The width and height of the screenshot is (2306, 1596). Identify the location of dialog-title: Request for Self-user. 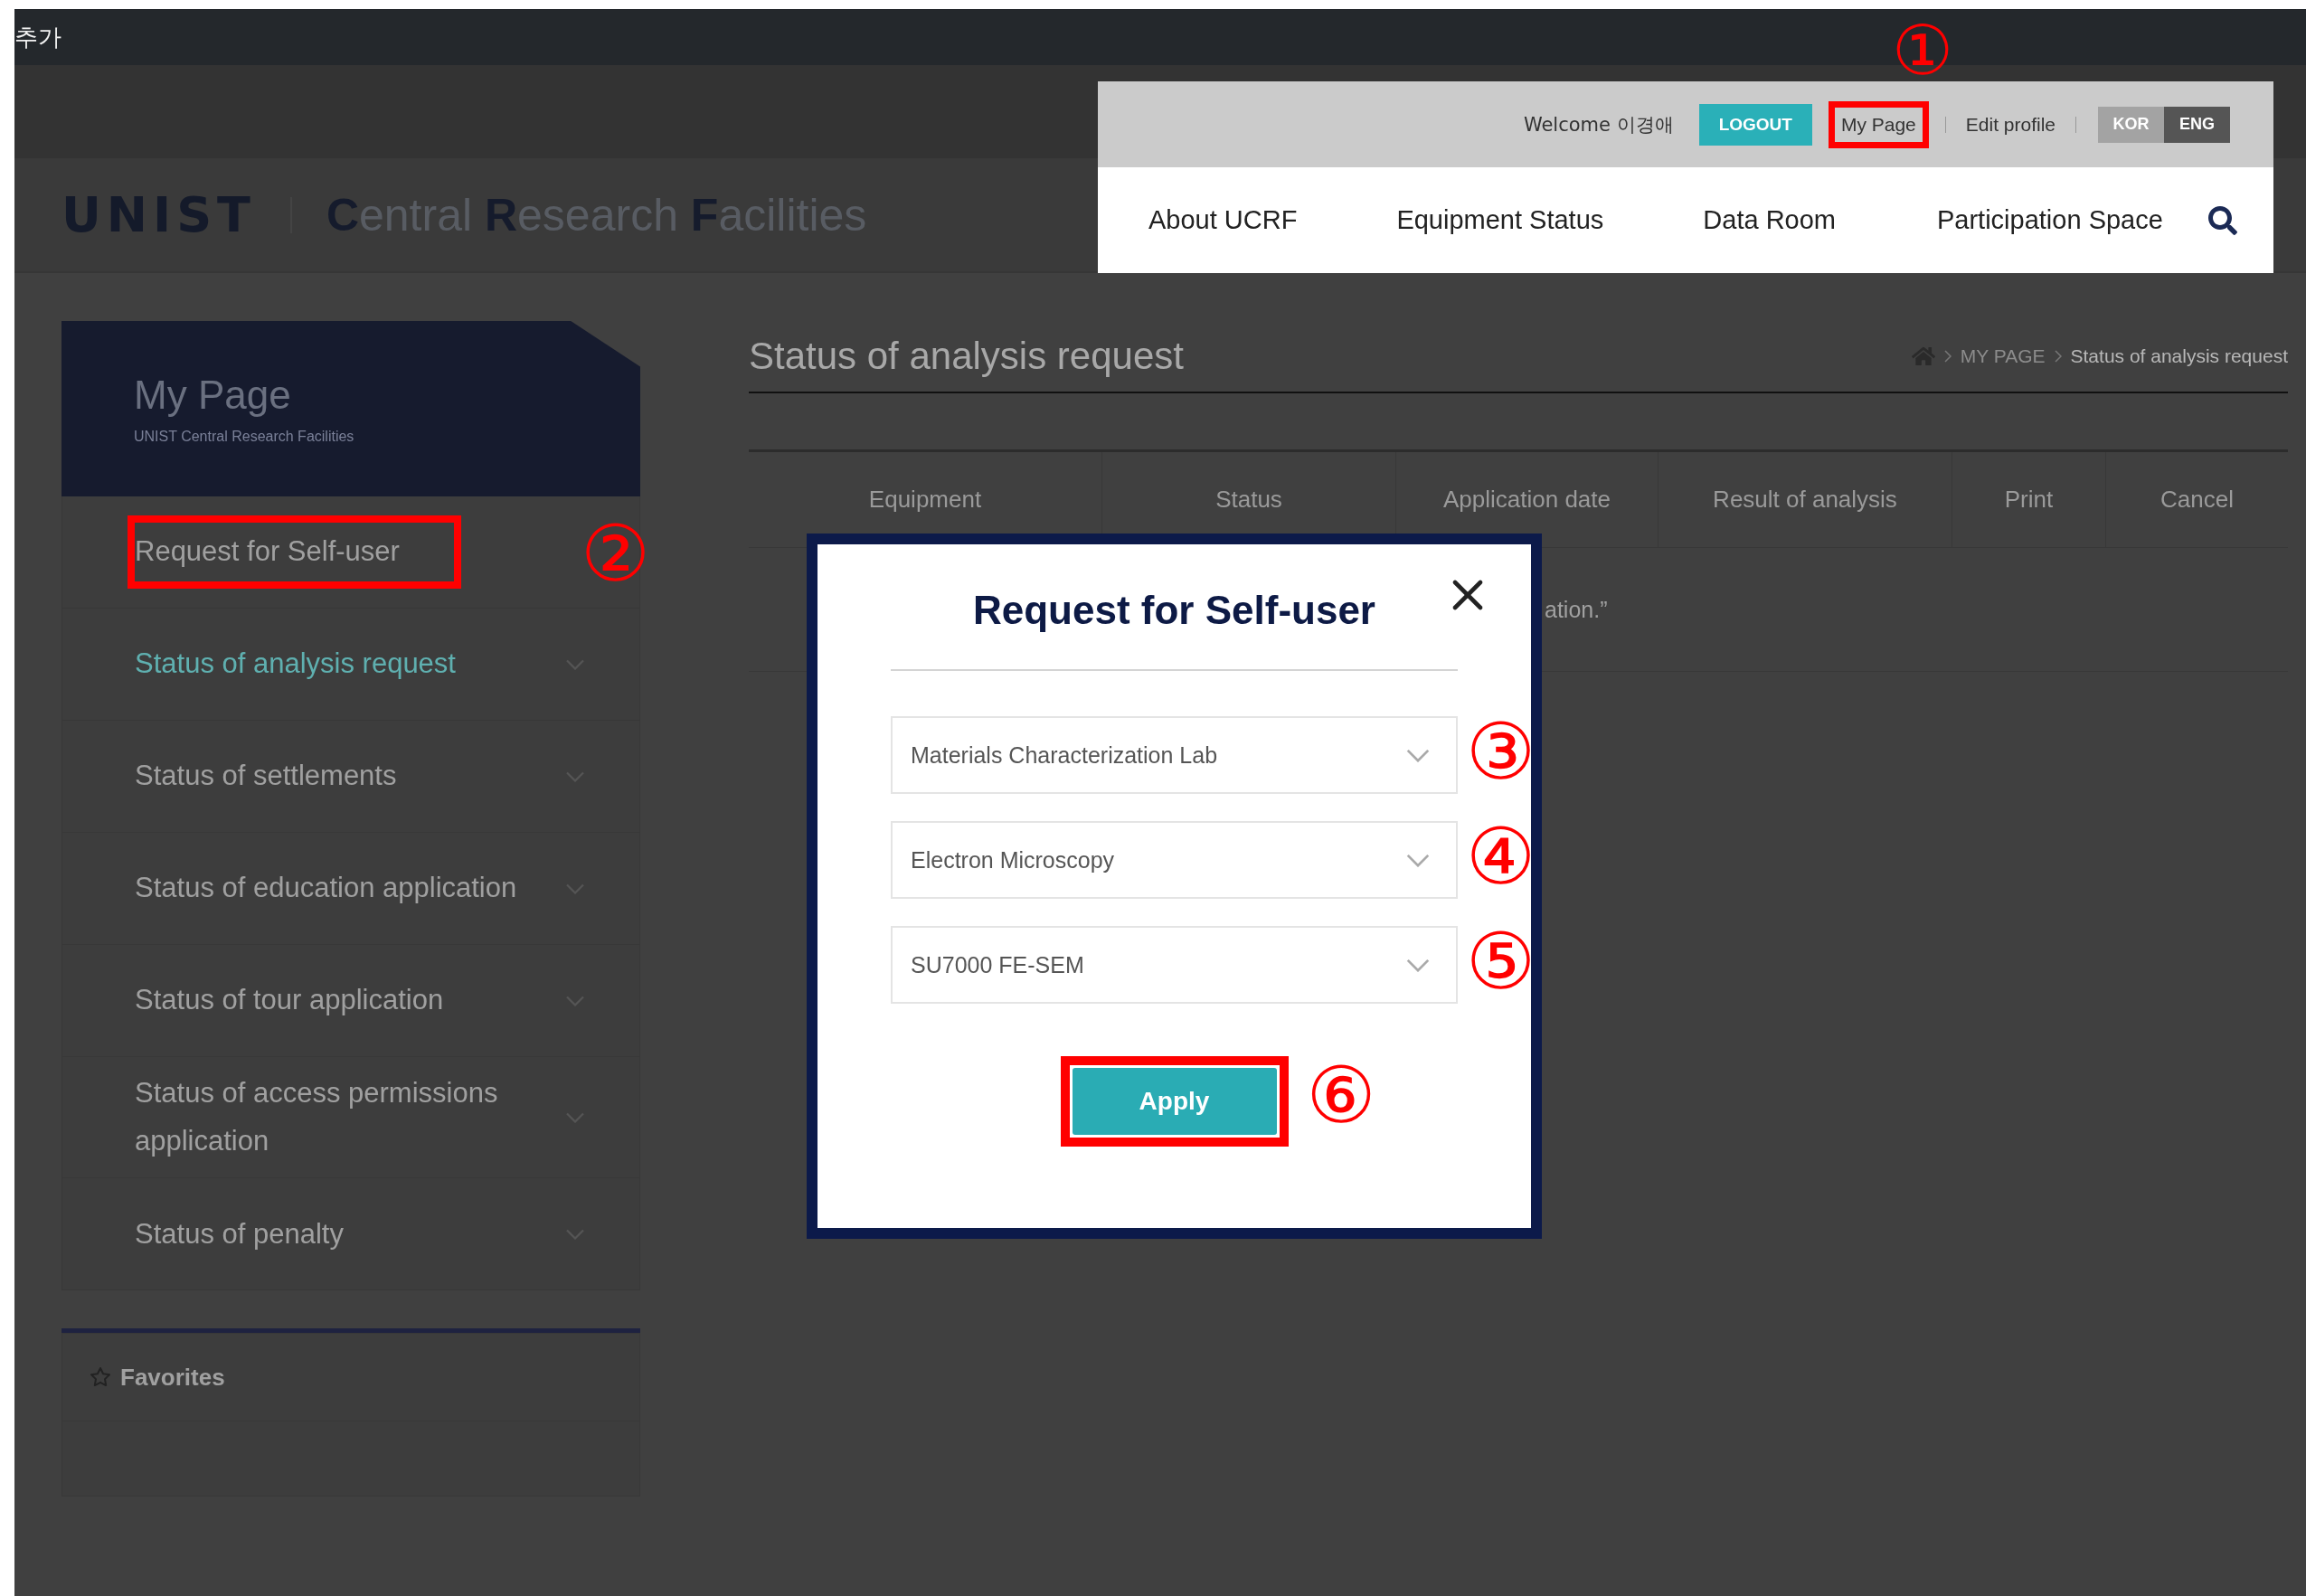
(1174, 611).